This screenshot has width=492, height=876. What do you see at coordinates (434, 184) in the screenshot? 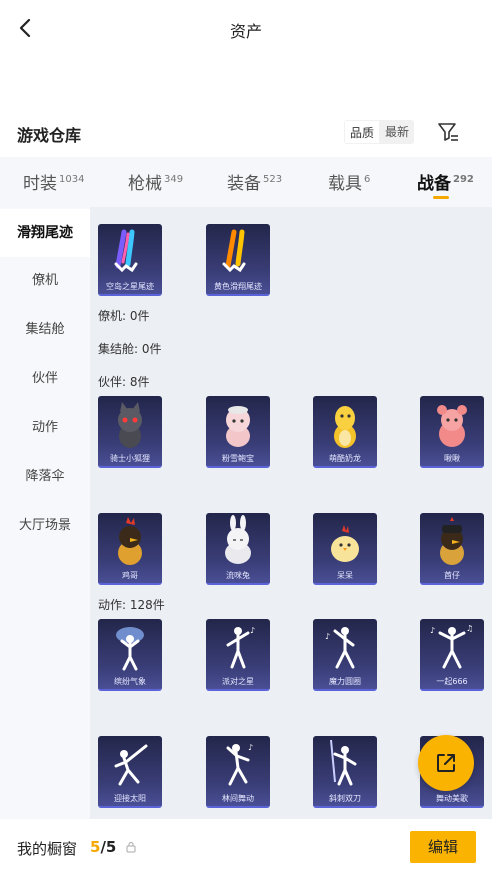
I see `tab-label: 战备` at bounding box center [434, 184].